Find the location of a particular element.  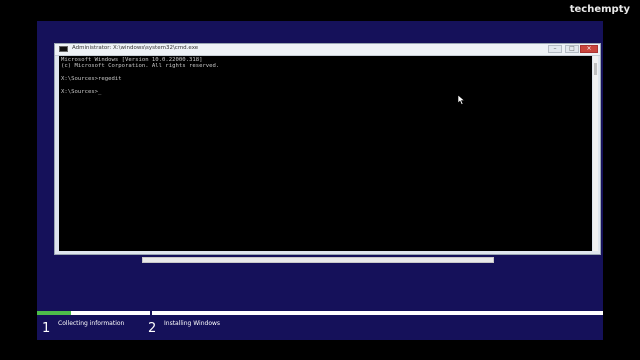

scrollbar-thumb is located at coordinates (595, 69).